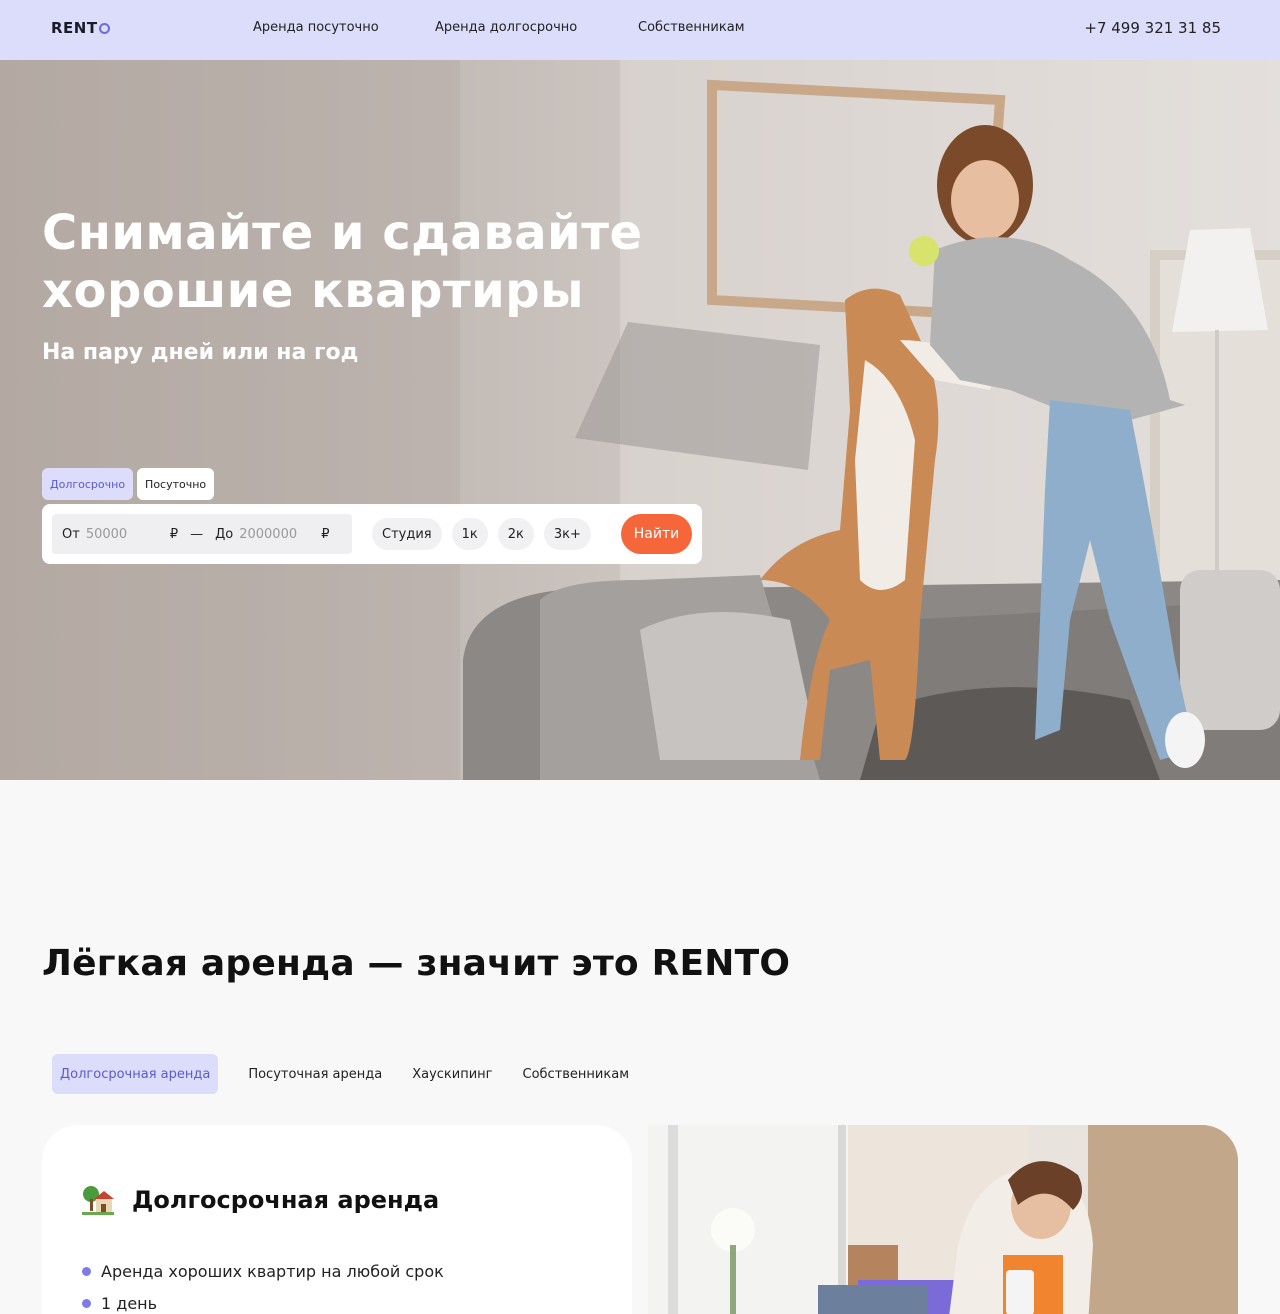 Image resolution: width=1280 pixels, height=1314 pixels. Describe the element at coordinates (315, 1074) in the screenshot. I see `tab-daily-rent: Посуточная аренда` at that location.